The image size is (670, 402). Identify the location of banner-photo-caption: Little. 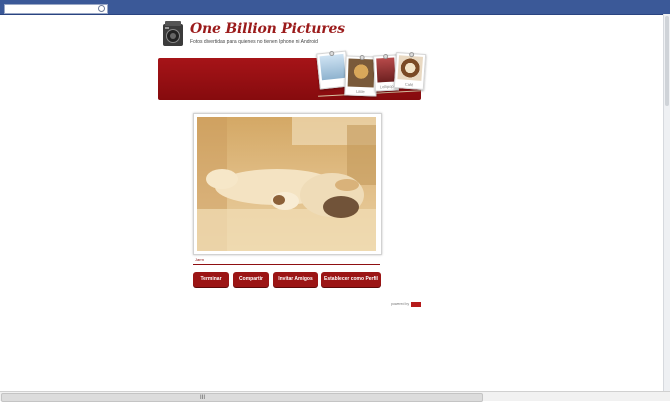
(360, 91).